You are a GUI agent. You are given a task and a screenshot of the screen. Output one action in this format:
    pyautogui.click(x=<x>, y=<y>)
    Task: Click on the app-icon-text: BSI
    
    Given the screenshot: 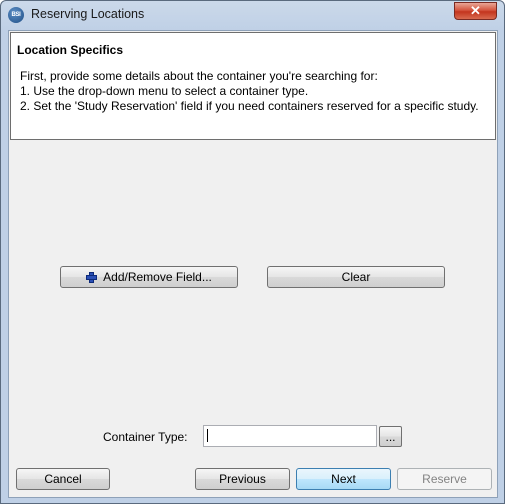 What is the action you would take?
    pyautogui.click(x=16, y=15)
    